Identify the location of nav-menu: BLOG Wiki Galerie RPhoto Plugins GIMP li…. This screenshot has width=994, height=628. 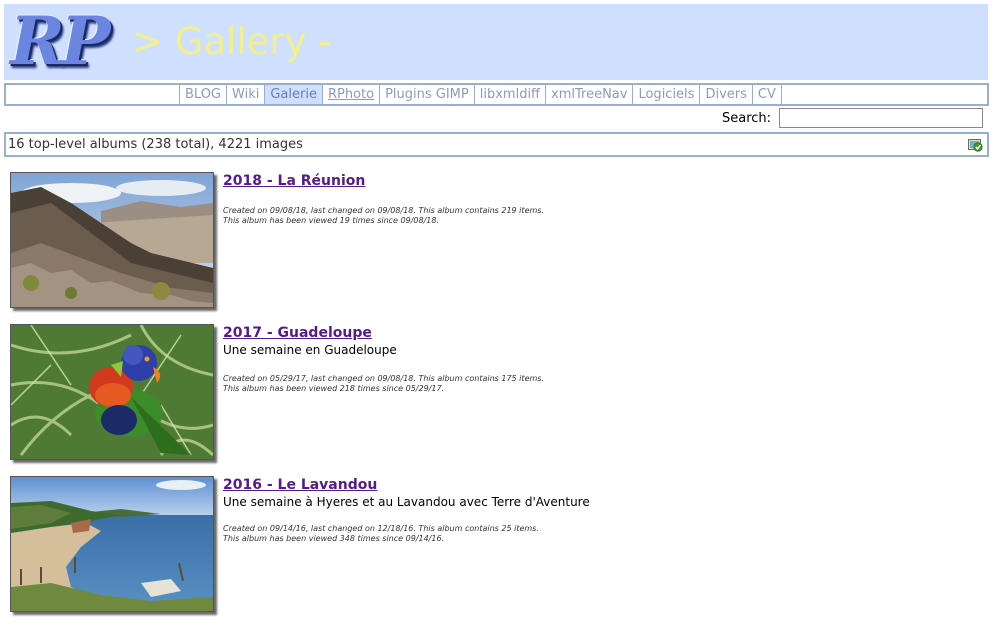
(480, 94).